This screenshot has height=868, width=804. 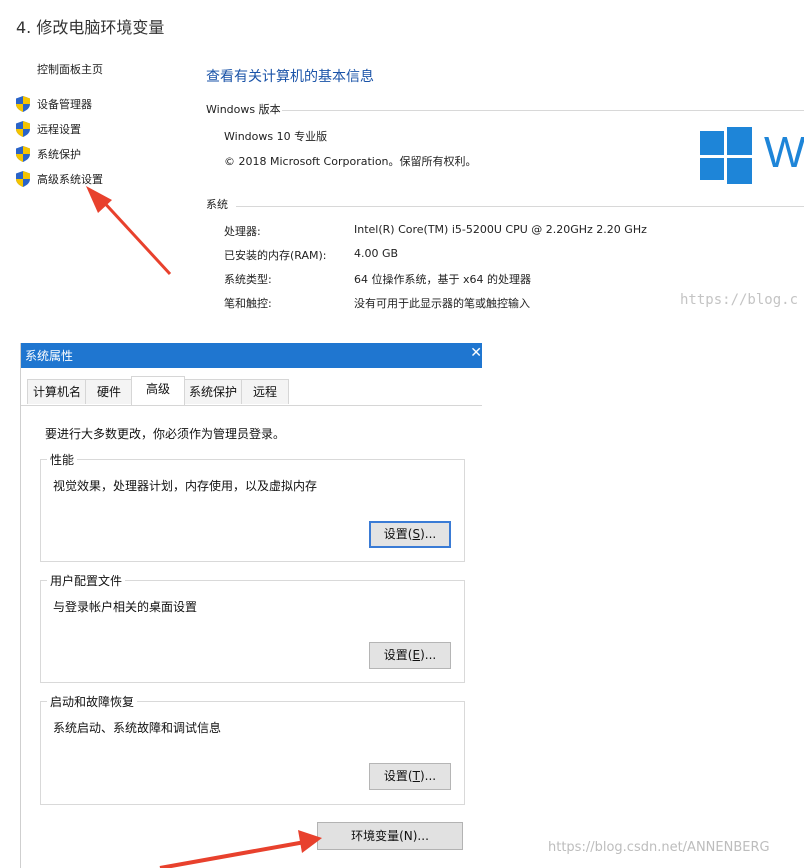 What do you see at coordinates (158, 390) in the screenshot?
I see `tab-advanced: 高级` at bounding box center [158, 390].